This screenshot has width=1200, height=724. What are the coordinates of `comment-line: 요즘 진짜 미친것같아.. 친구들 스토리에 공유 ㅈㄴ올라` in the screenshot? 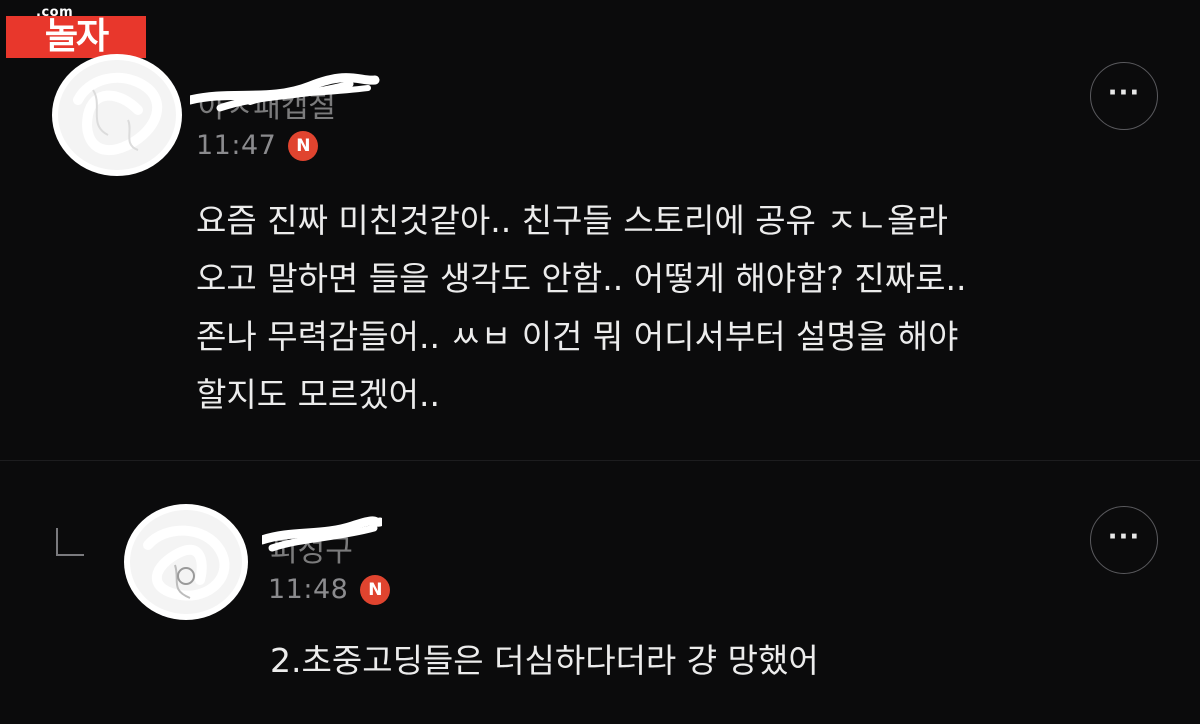 It's located at (572, 220).